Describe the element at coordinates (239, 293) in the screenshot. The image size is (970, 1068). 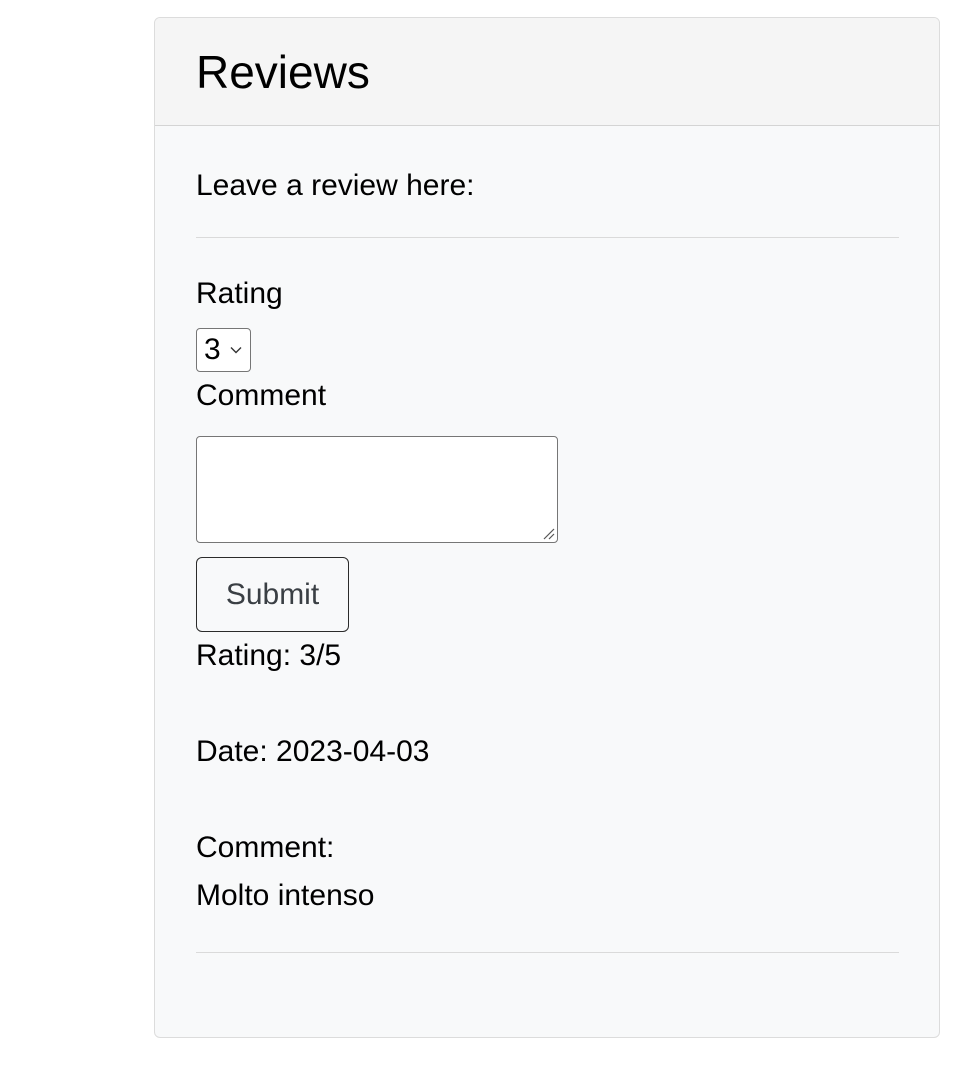
I see `rating-label: Rating` at that location.